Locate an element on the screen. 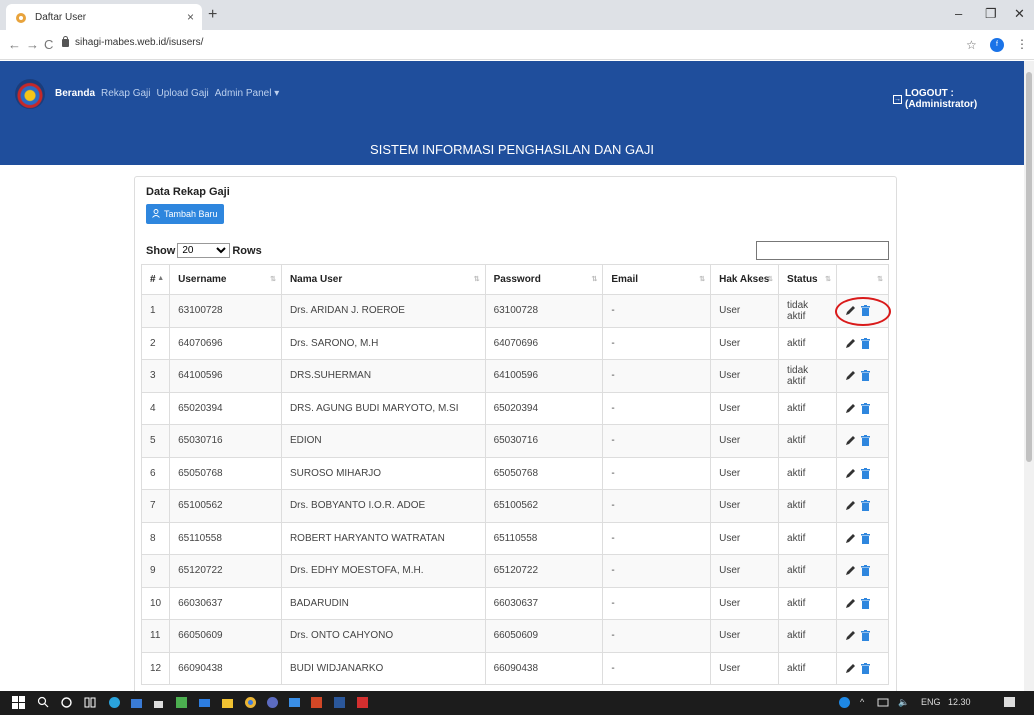 The image size is (1034, 715). tab-close-icon: × is located at coordinates (190, 17).